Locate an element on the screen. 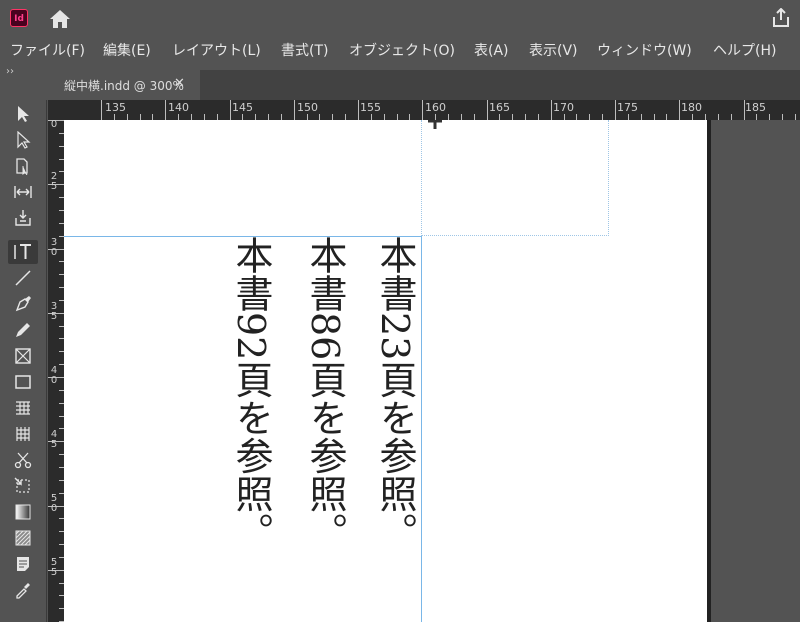  share-icon is located at coordinates (781, 18).